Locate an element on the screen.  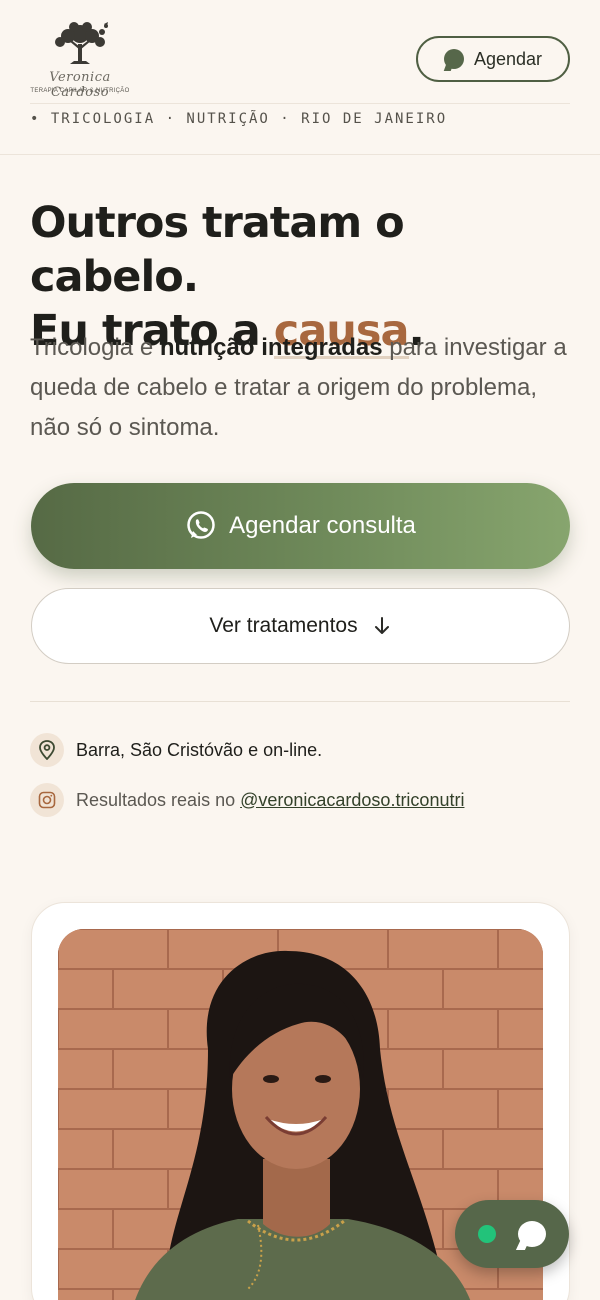
online-status-icon is located at coordinates (487, 1234).